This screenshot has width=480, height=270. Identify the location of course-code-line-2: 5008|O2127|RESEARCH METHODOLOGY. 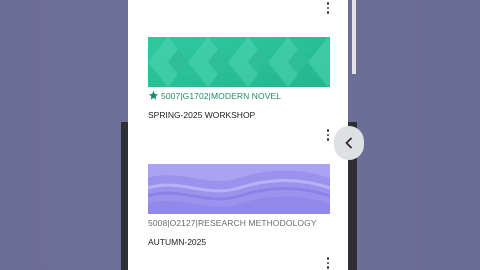
(232, 223).